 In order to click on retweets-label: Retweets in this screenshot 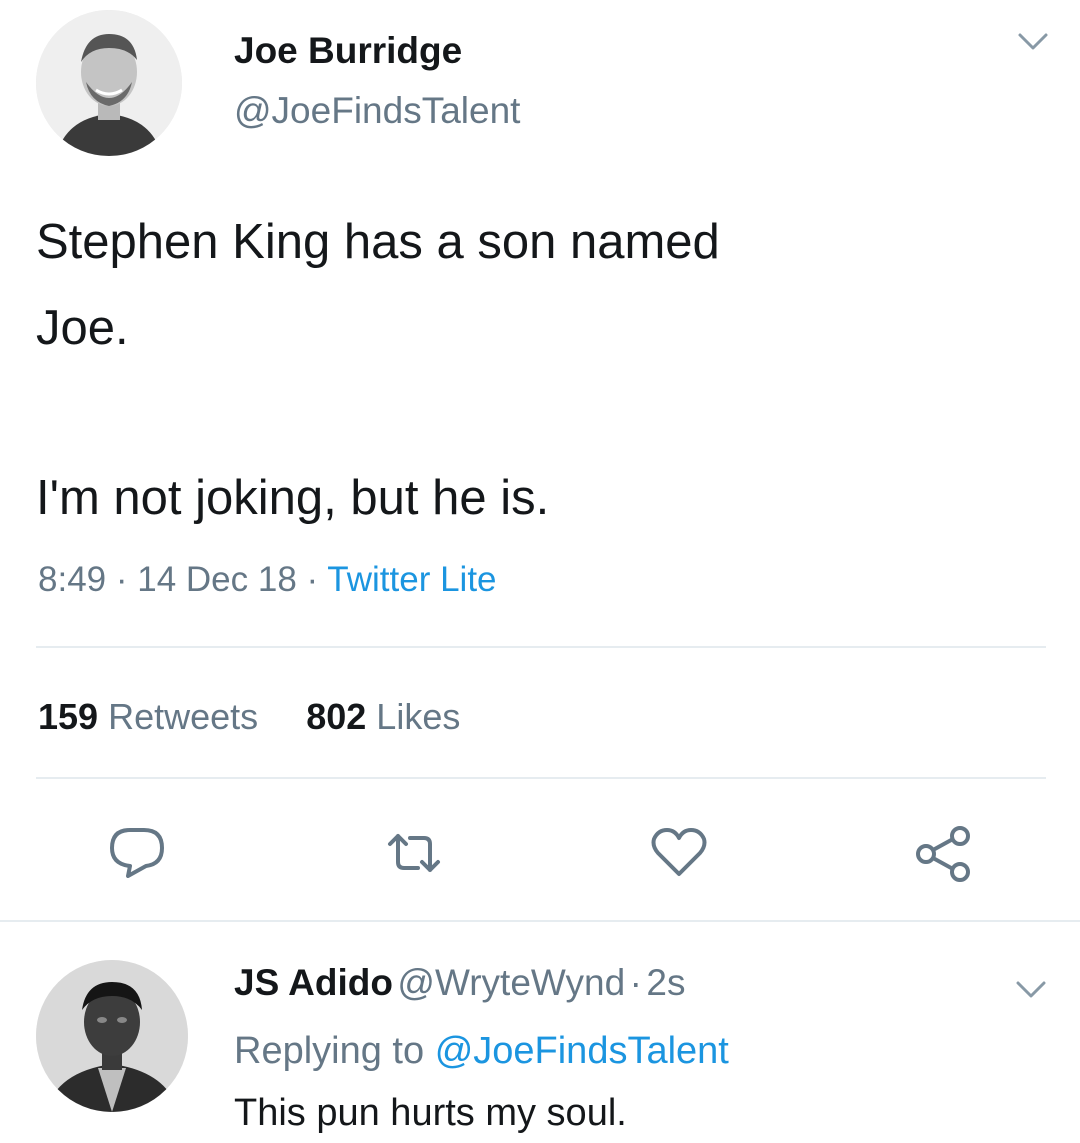, I will do `click(183, 716)`.